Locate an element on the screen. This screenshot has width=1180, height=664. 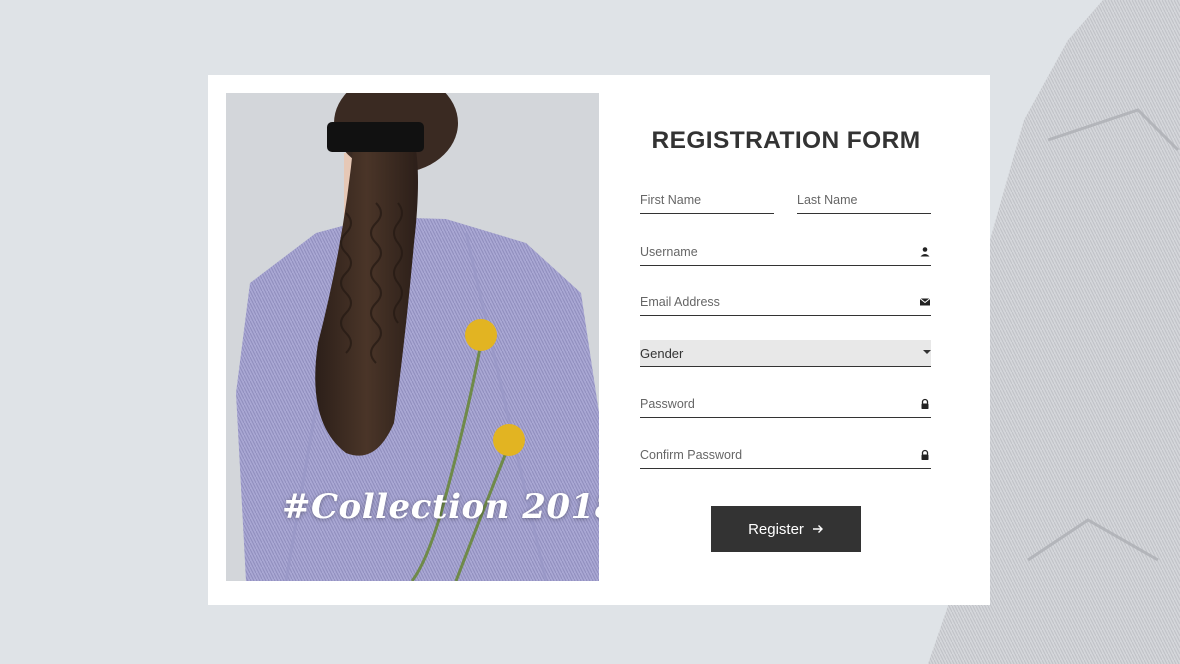
collection-caption: #Collection 2018 is located at coordinates (440, 507).